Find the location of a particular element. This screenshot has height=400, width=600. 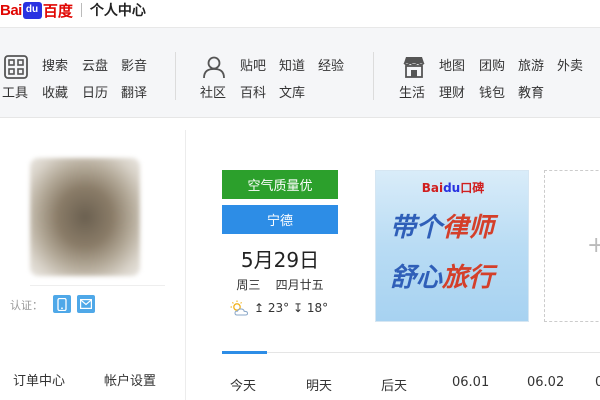

nav-link-takeout: 外卖 is located at coordinates (570, 64).